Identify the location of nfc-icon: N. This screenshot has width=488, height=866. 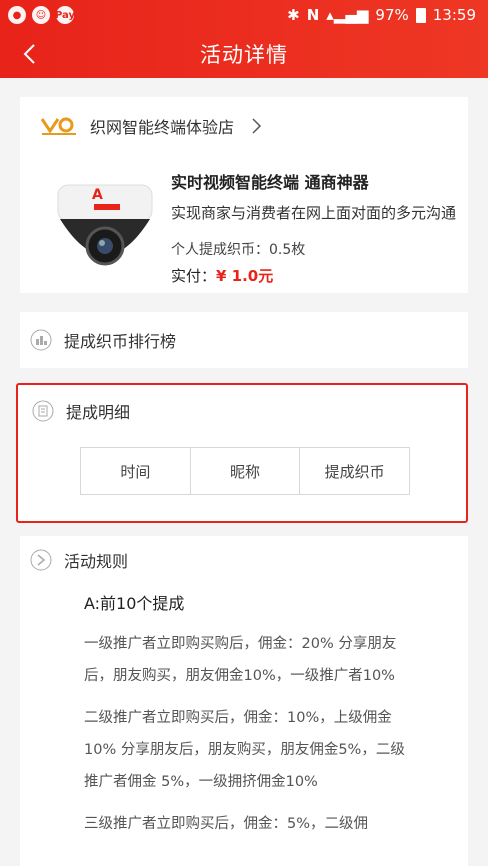
(313, 15).